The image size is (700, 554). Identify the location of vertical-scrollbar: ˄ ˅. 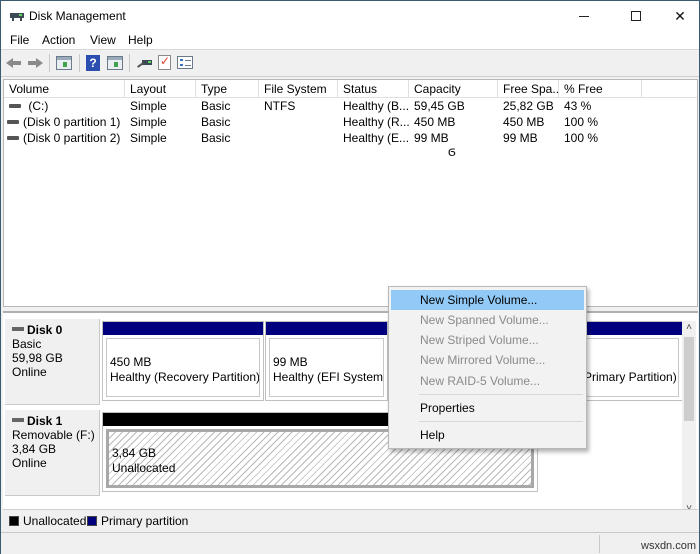
(689, 418).